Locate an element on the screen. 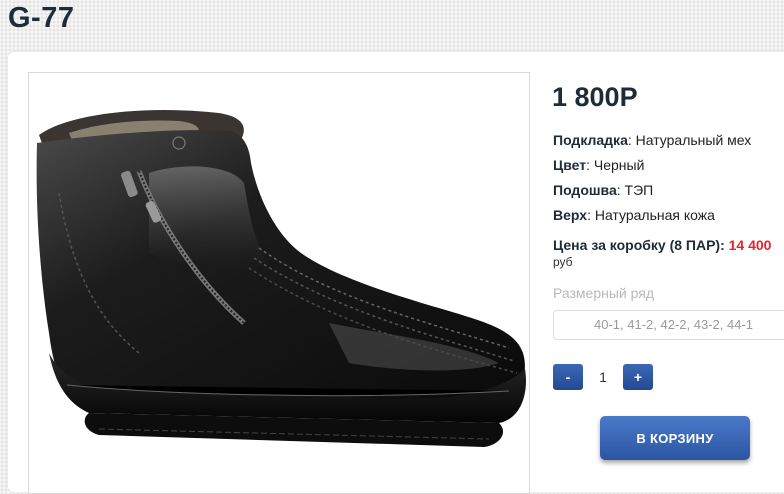 Image resolution: width=784 pixels, height=494 pixels. spec-label: Подошва is located at coordinates (585, 190).